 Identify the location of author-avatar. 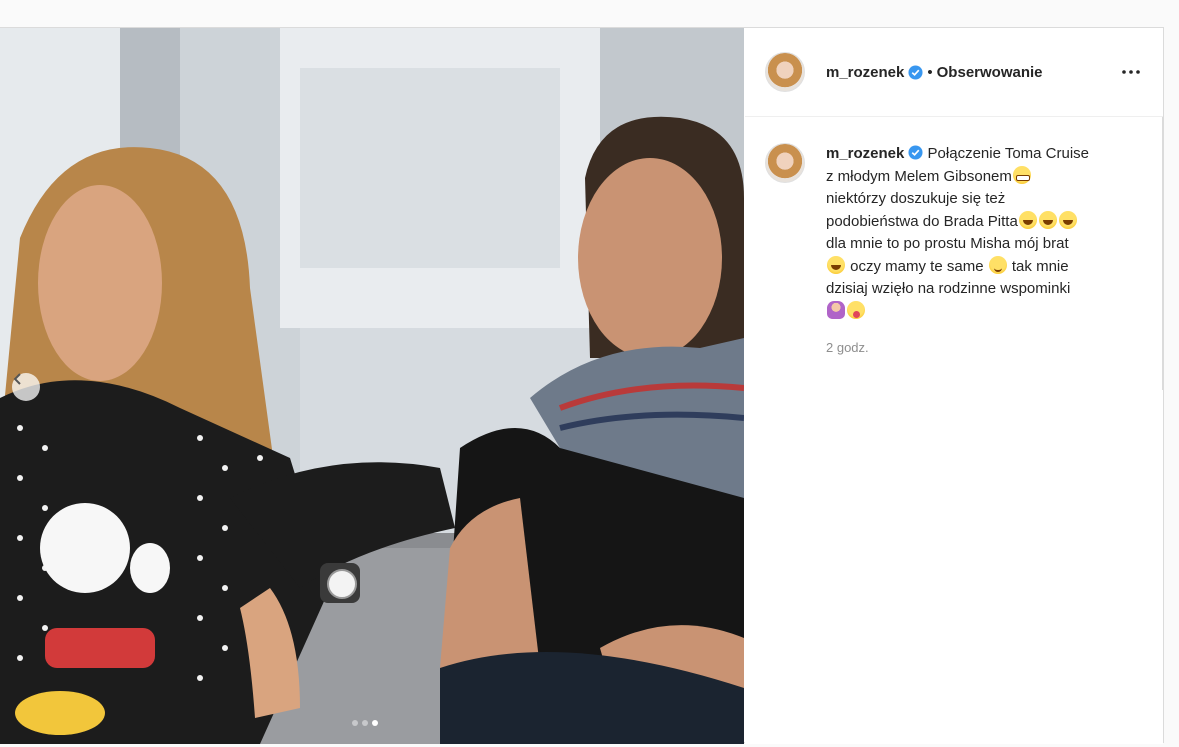
(785, 72).